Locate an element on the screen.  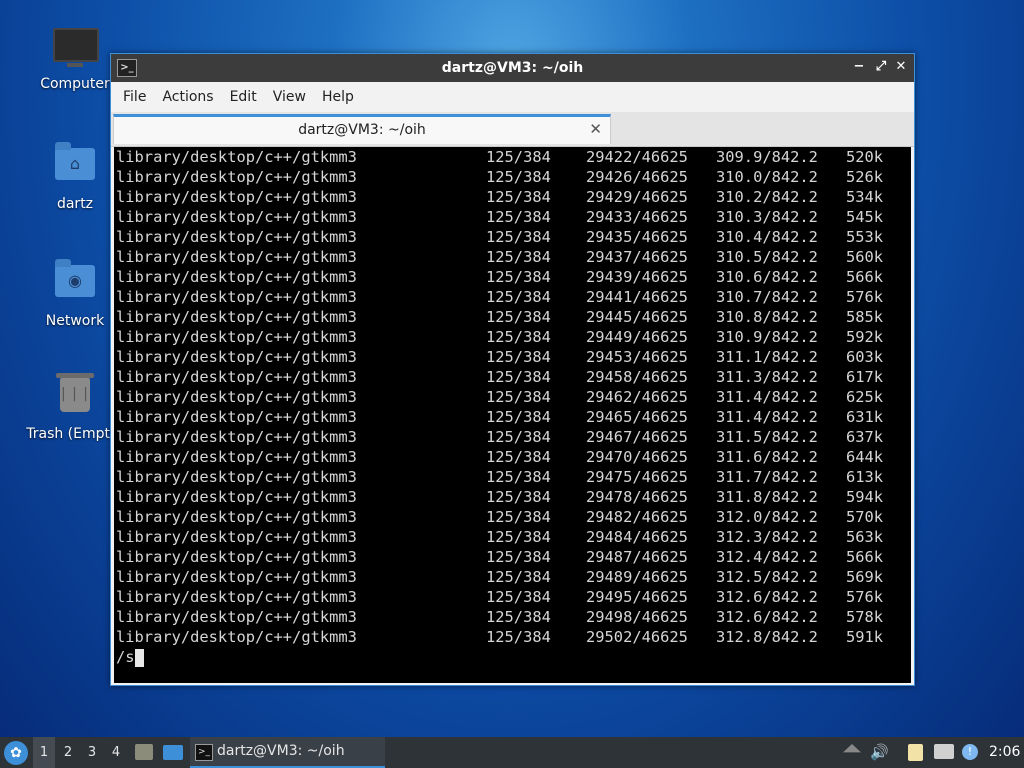
row-size: 311.3/842.2 is located at coordinates (767, 377).